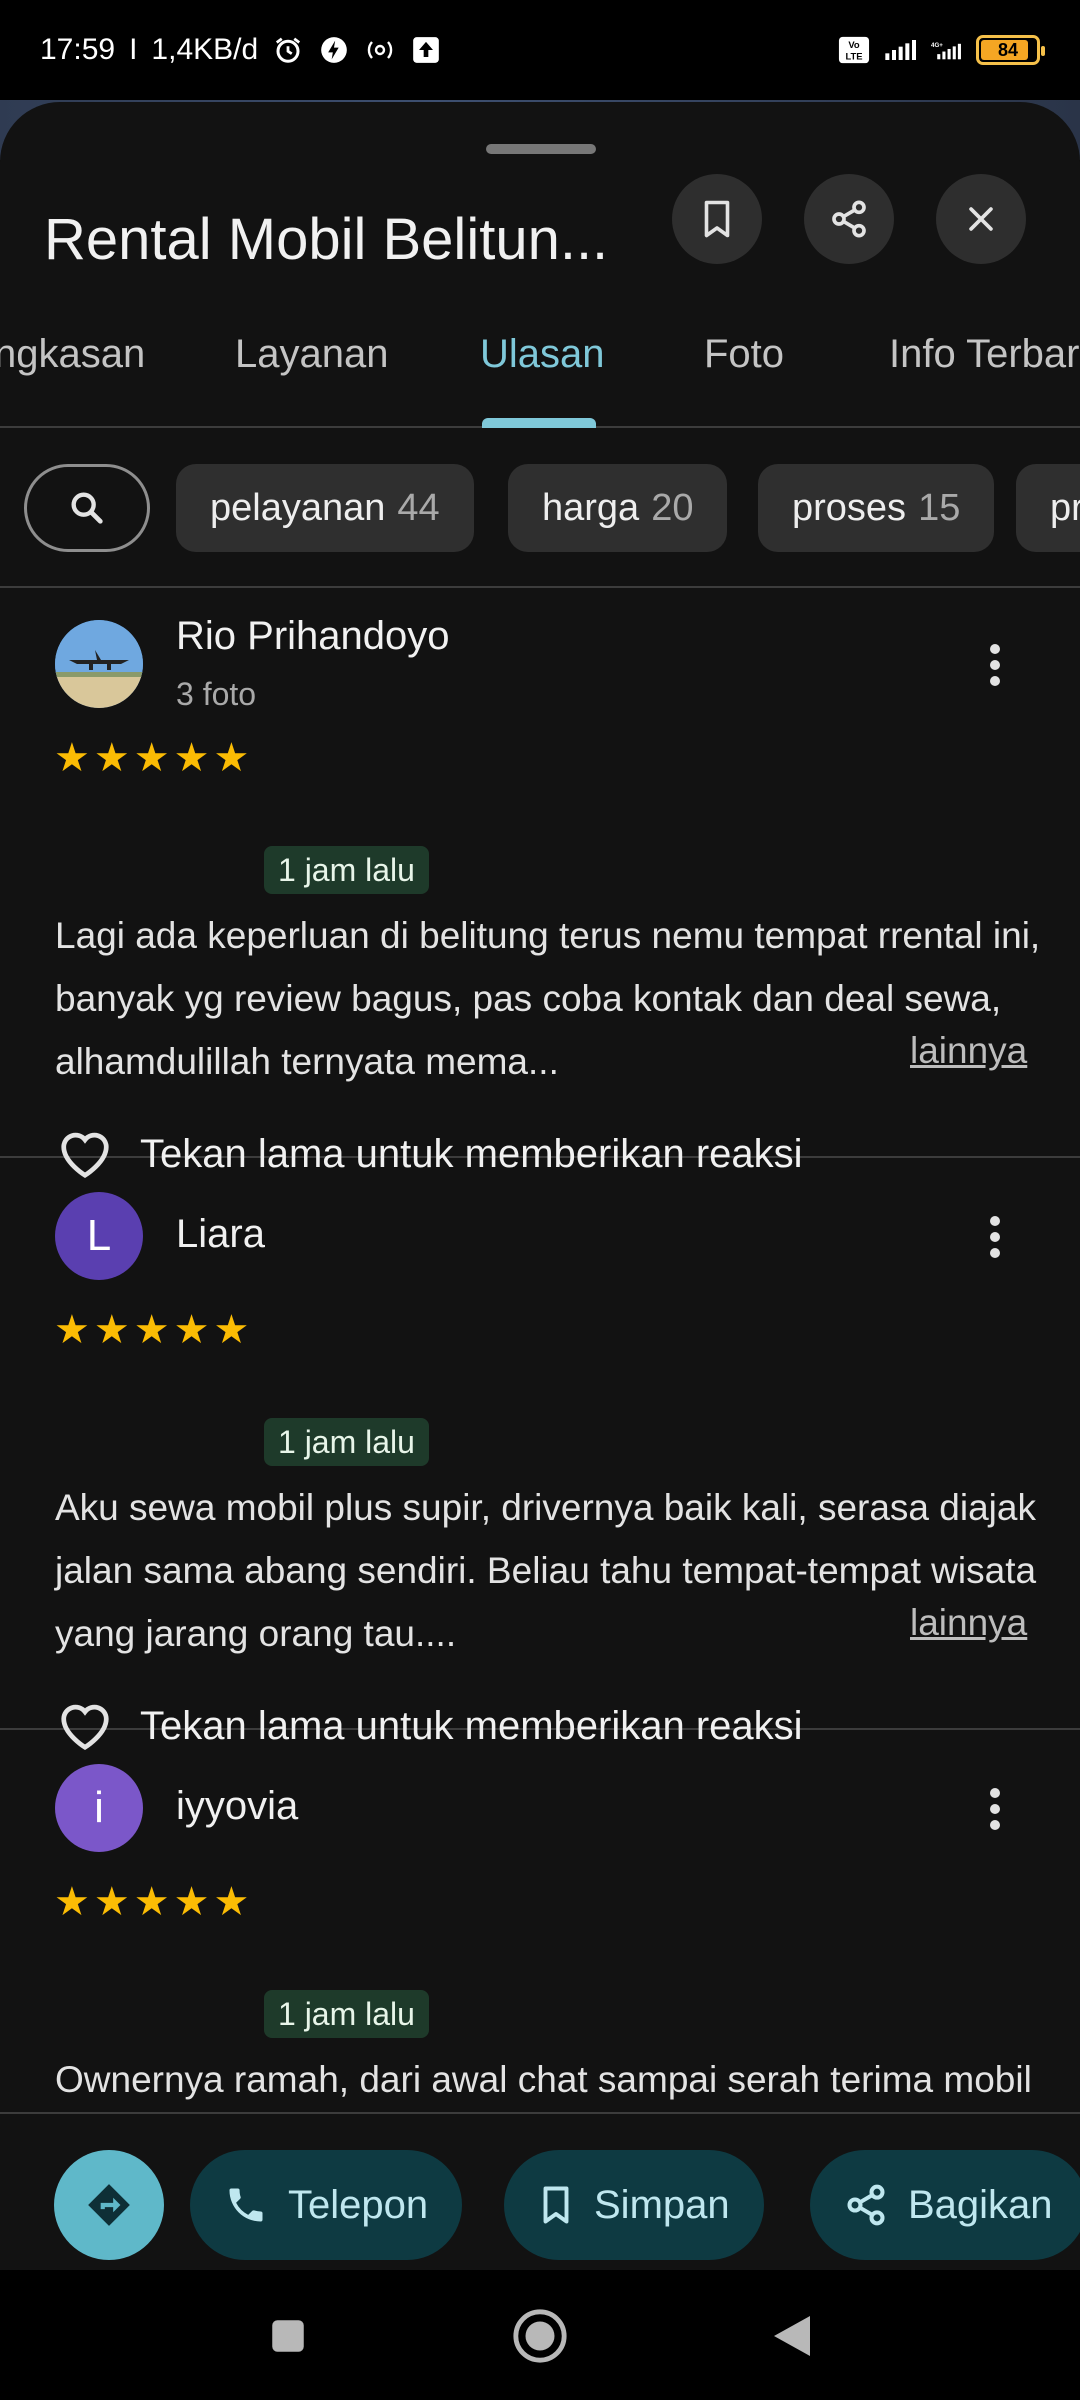 This screenshot has width=1080, height=2400. Describe the element at coordinates (1065, 507) in the screenshot. I see `chip-label: pr` at that location.